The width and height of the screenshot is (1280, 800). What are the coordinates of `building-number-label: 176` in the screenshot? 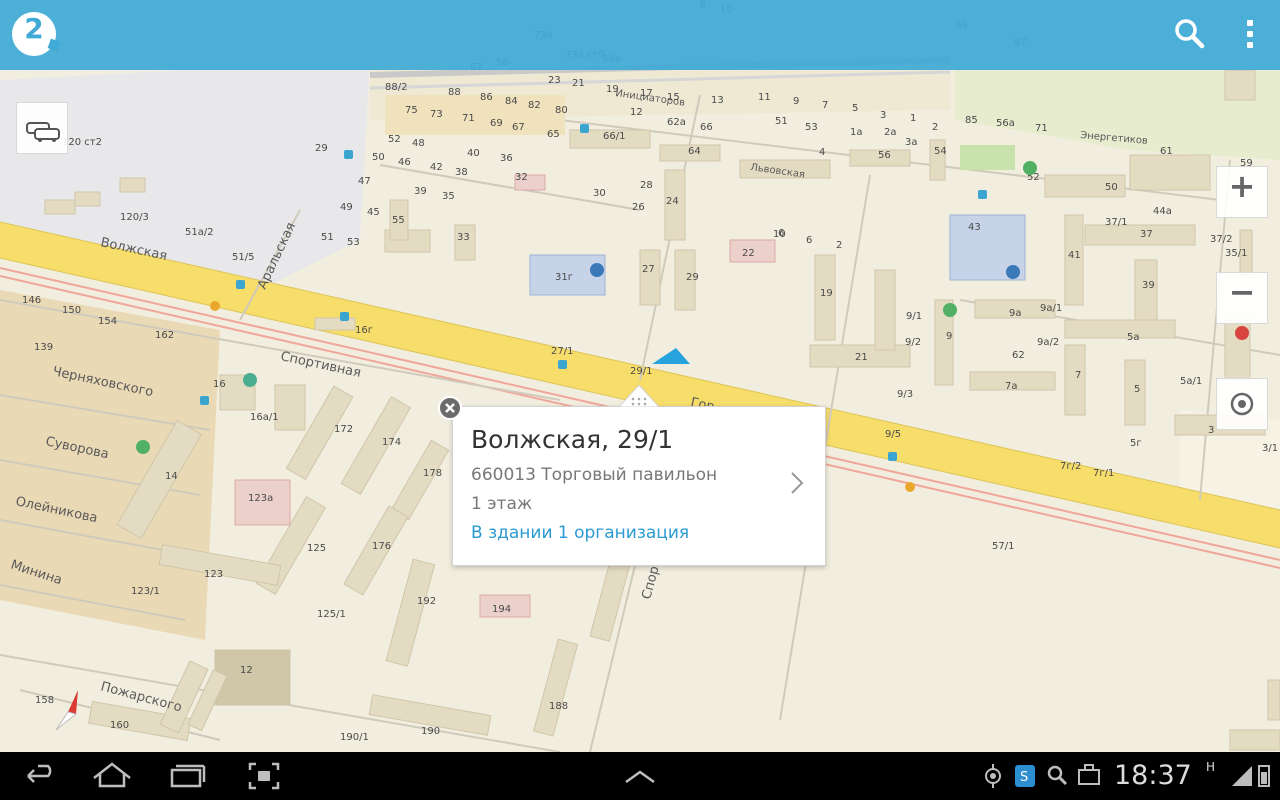 It's located at (381, 546).